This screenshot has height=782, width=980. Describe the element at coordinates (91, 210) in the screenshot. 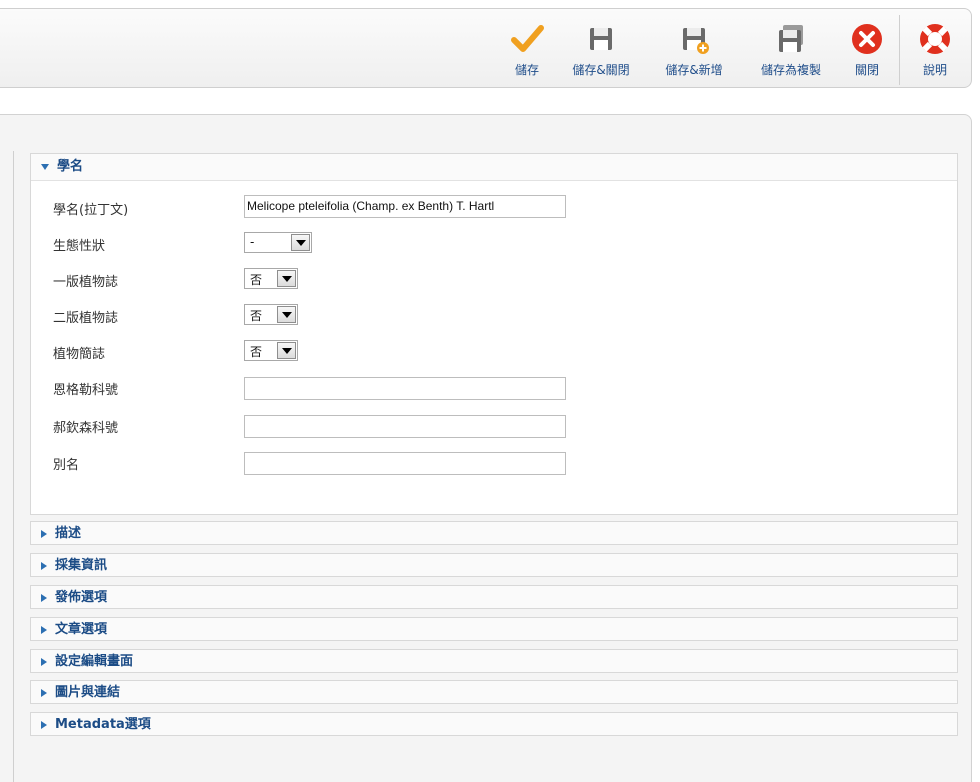

I see `field-label: 學名(拉丁文)` at that location.